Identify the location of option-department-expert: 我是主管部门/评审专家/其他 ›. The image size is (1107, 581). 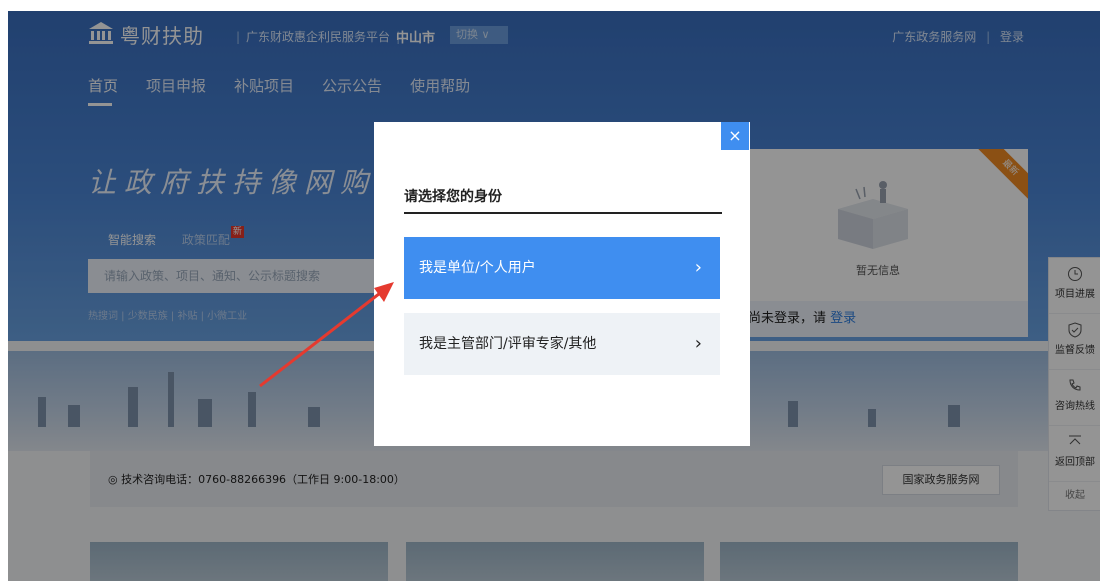
(562, 344).